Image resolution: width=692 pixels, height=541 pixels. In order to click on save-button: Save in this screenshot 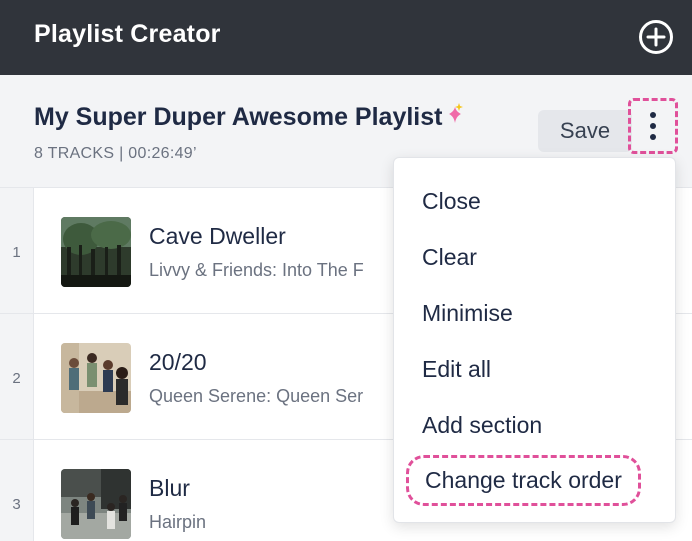, I will do `click(585, 131)`.